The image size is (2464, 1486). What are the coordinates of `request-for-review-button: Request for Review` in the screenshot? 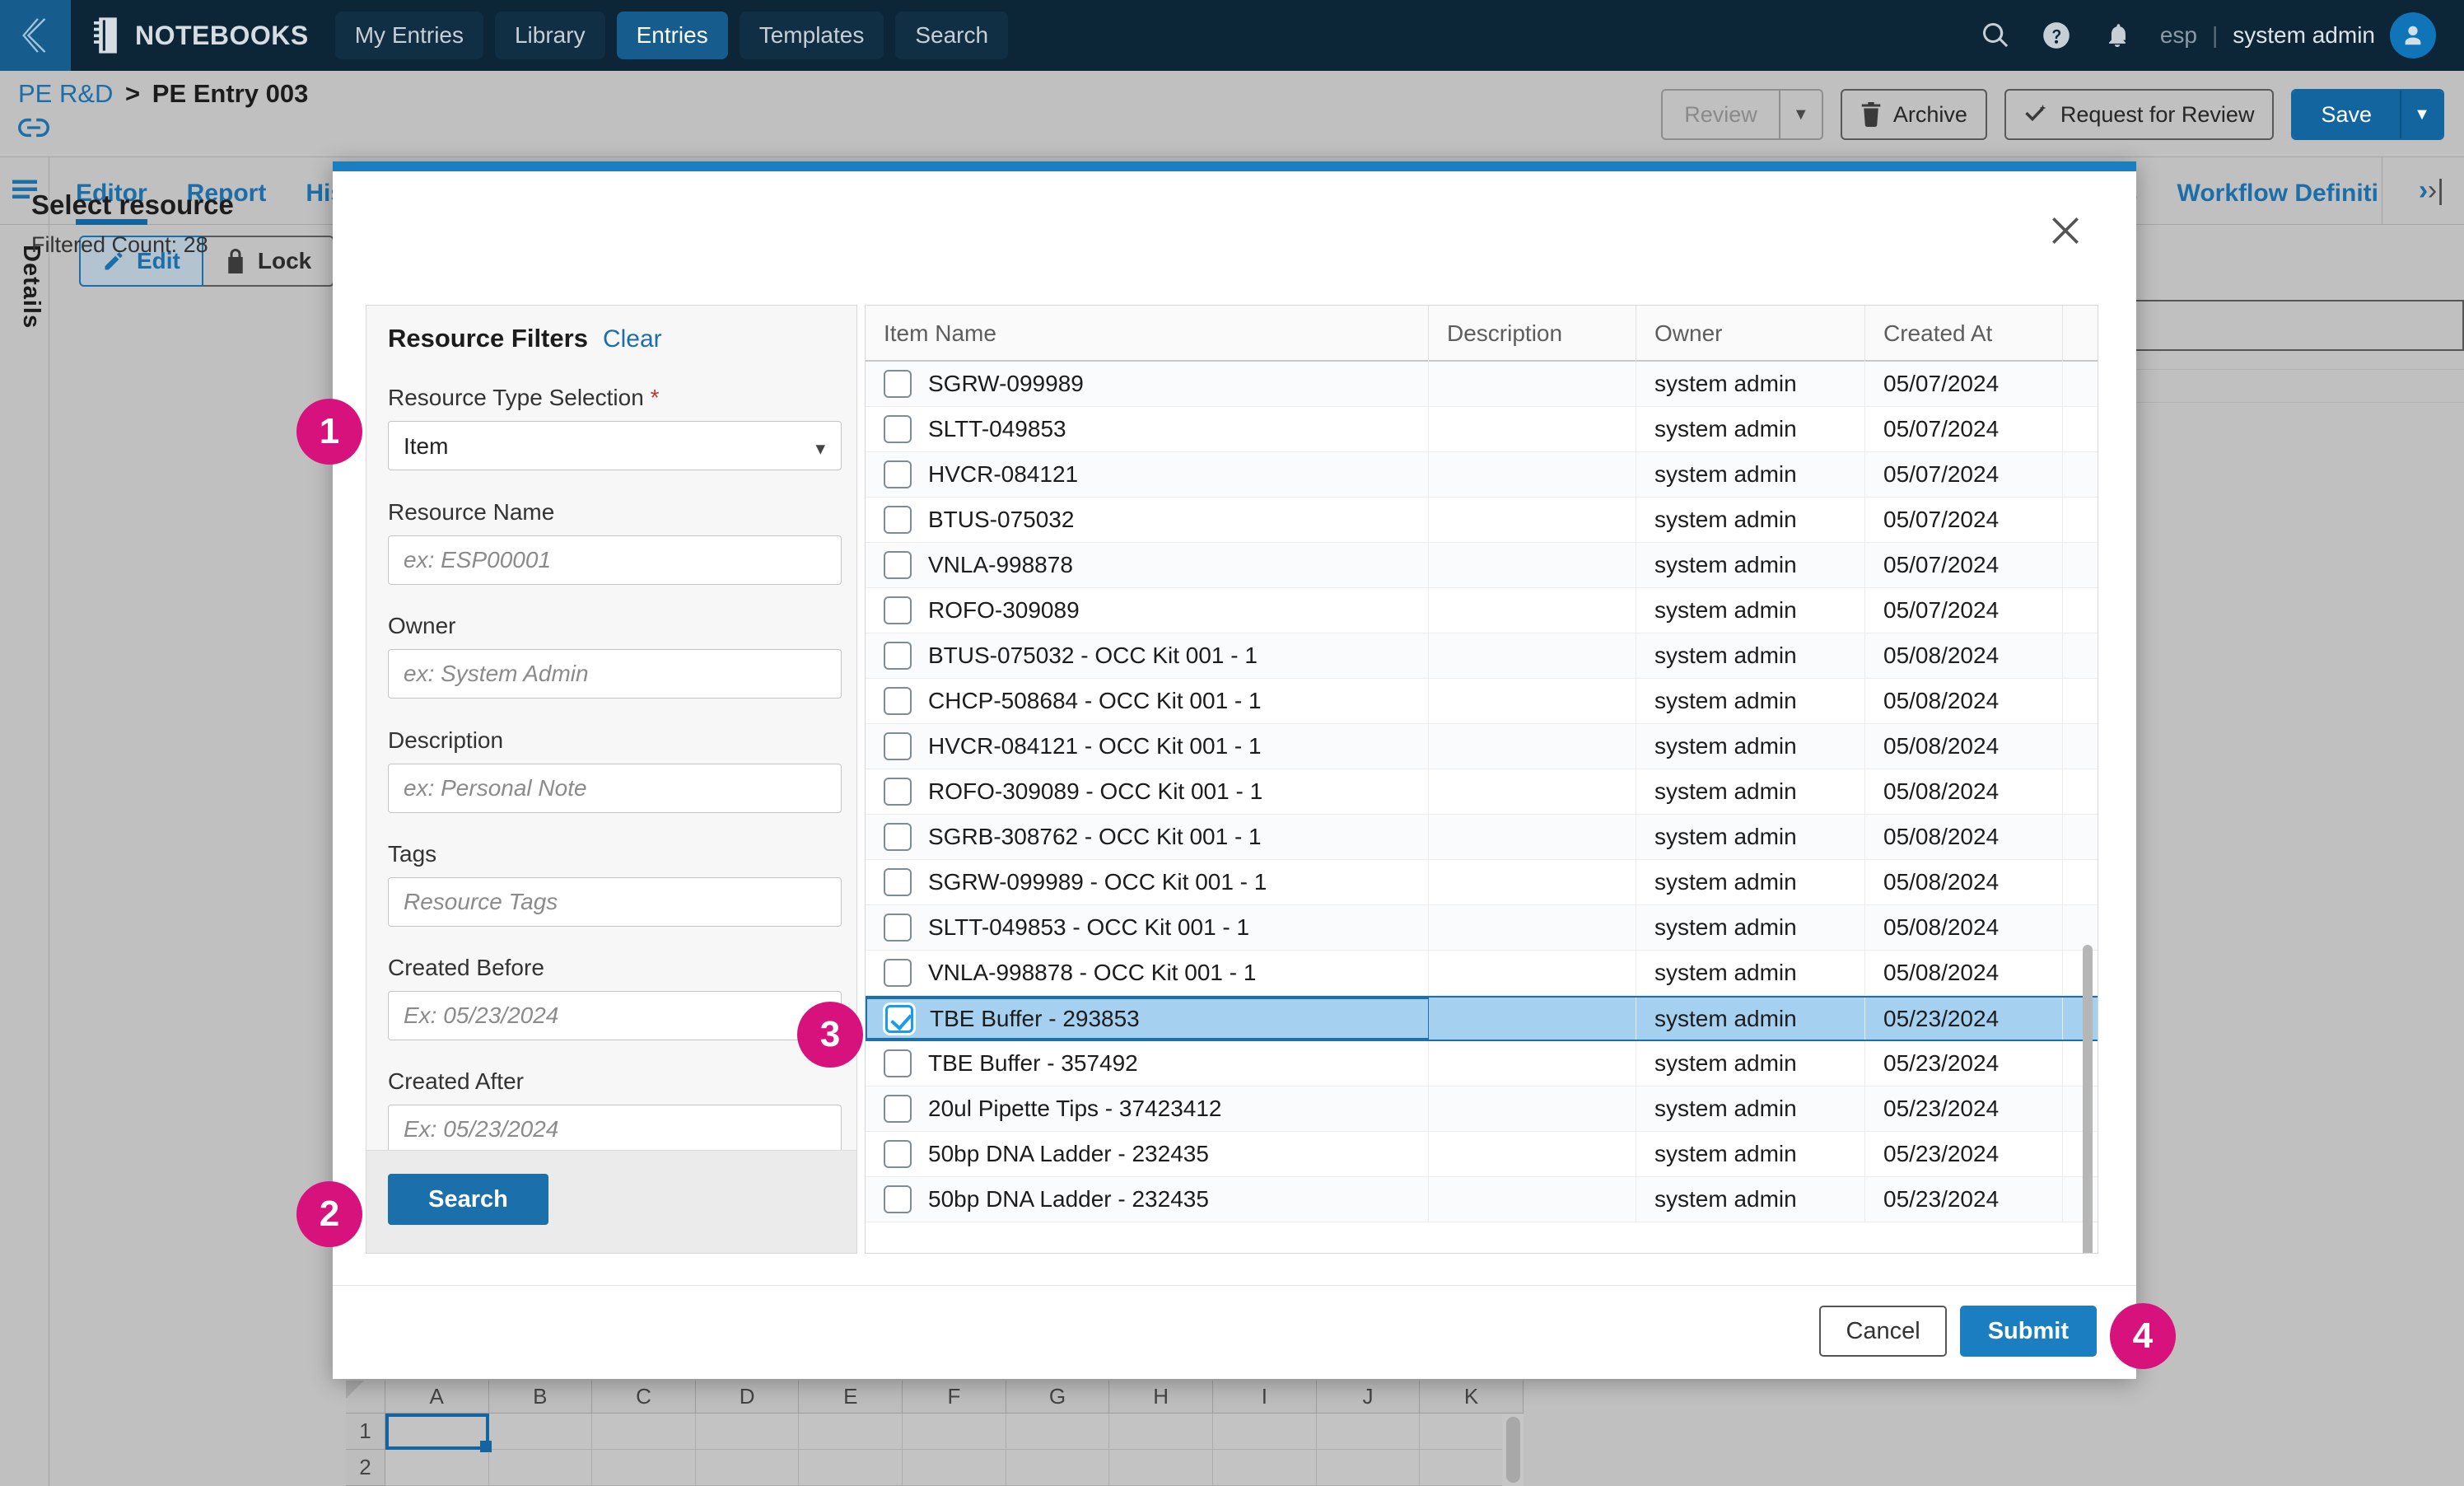 It's located at (2139, 114).